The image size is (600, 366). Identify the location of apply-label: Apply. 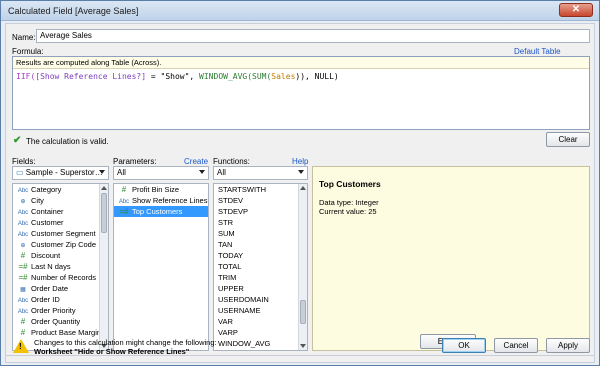
(567, 345).